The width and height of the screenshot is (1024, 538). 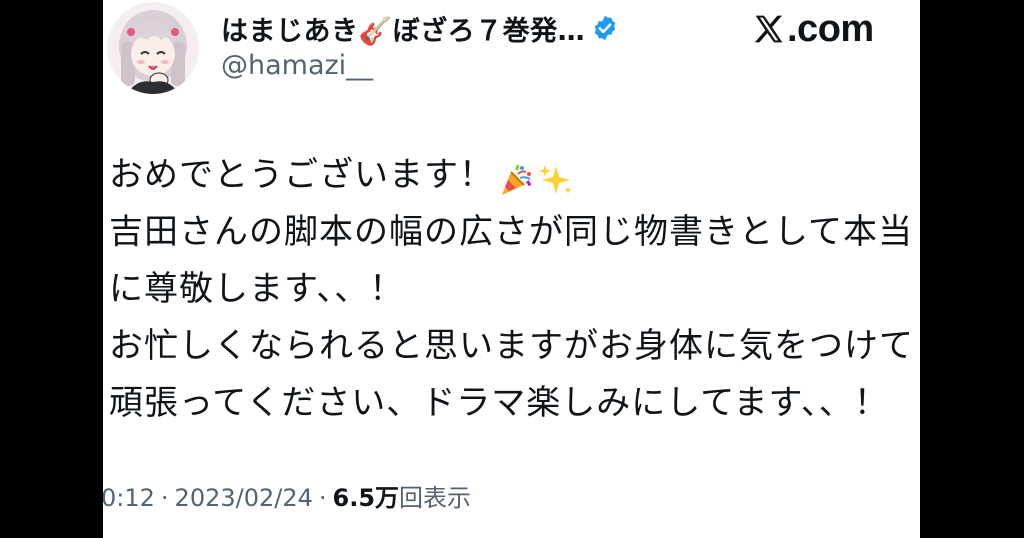 I want to click on tweet-line-text: おめでとうございます！, so click(x=301, y=175).